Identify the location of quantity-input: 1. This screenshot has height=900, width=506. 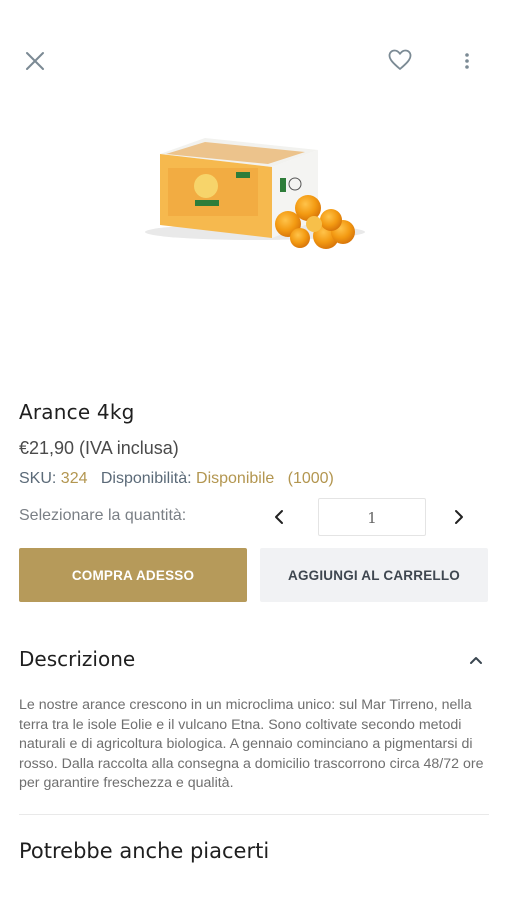
(372, 517).